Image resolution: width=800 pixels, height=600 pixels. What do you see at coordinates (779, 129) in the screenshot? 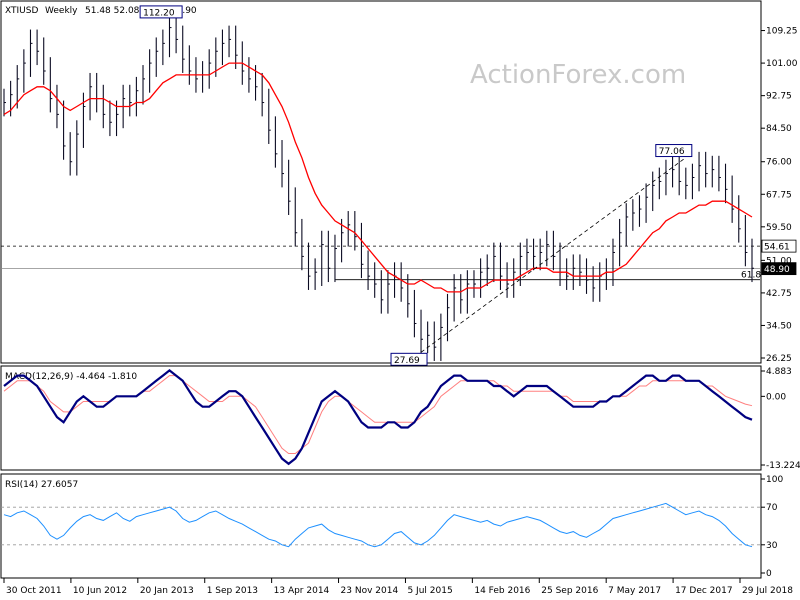
I see `price-tick-label: 84.50` at bounding box center [779, 129].